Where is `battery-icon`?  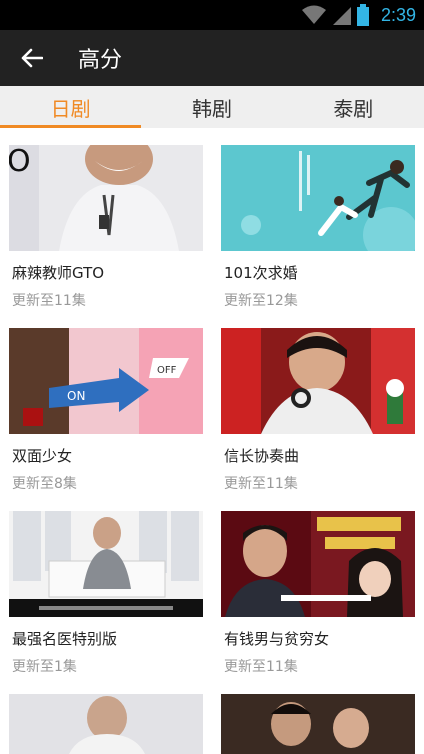 battery-icon is located at coordinates (362, 15).